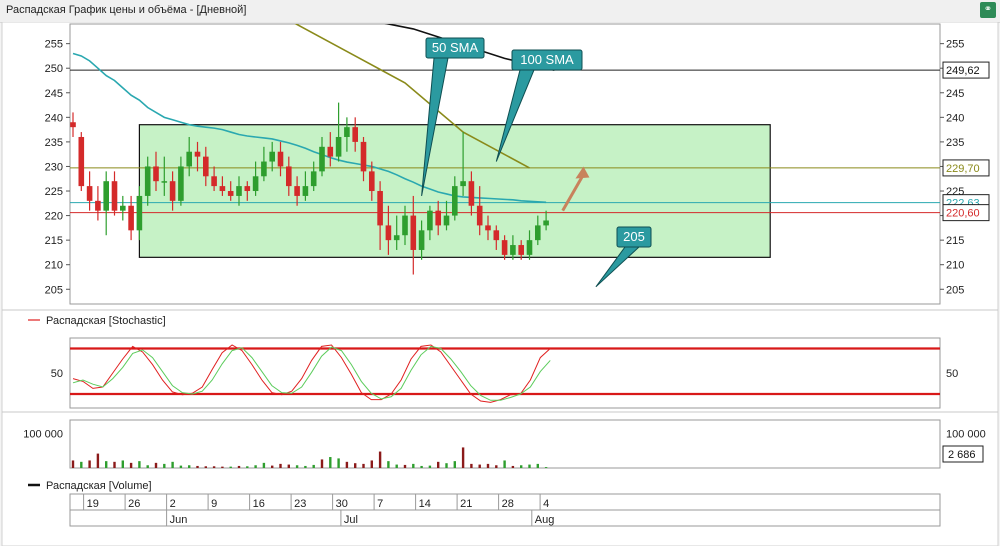 The width and height of the screenshot is (1000, 546). Describe the element at coordinates (988, 10) in the screenshot. I see `link-icon: ⚭` at that location.